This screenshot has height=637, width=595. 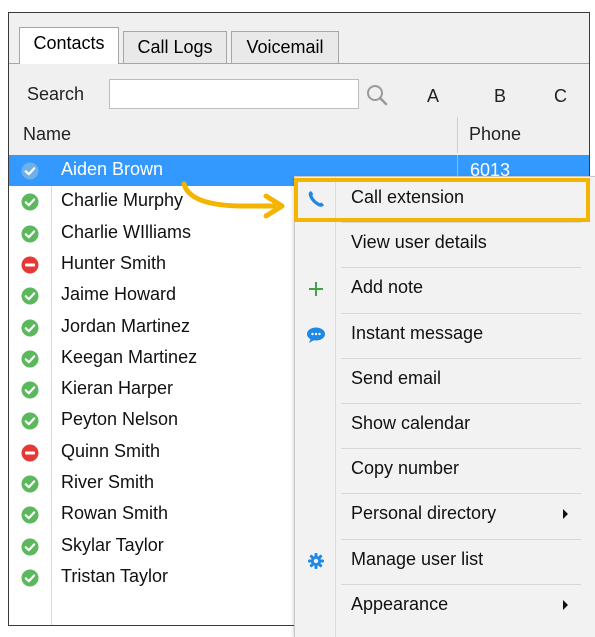 I want to click on menu-item-label: Show calendar, so click(x=411, y=423).